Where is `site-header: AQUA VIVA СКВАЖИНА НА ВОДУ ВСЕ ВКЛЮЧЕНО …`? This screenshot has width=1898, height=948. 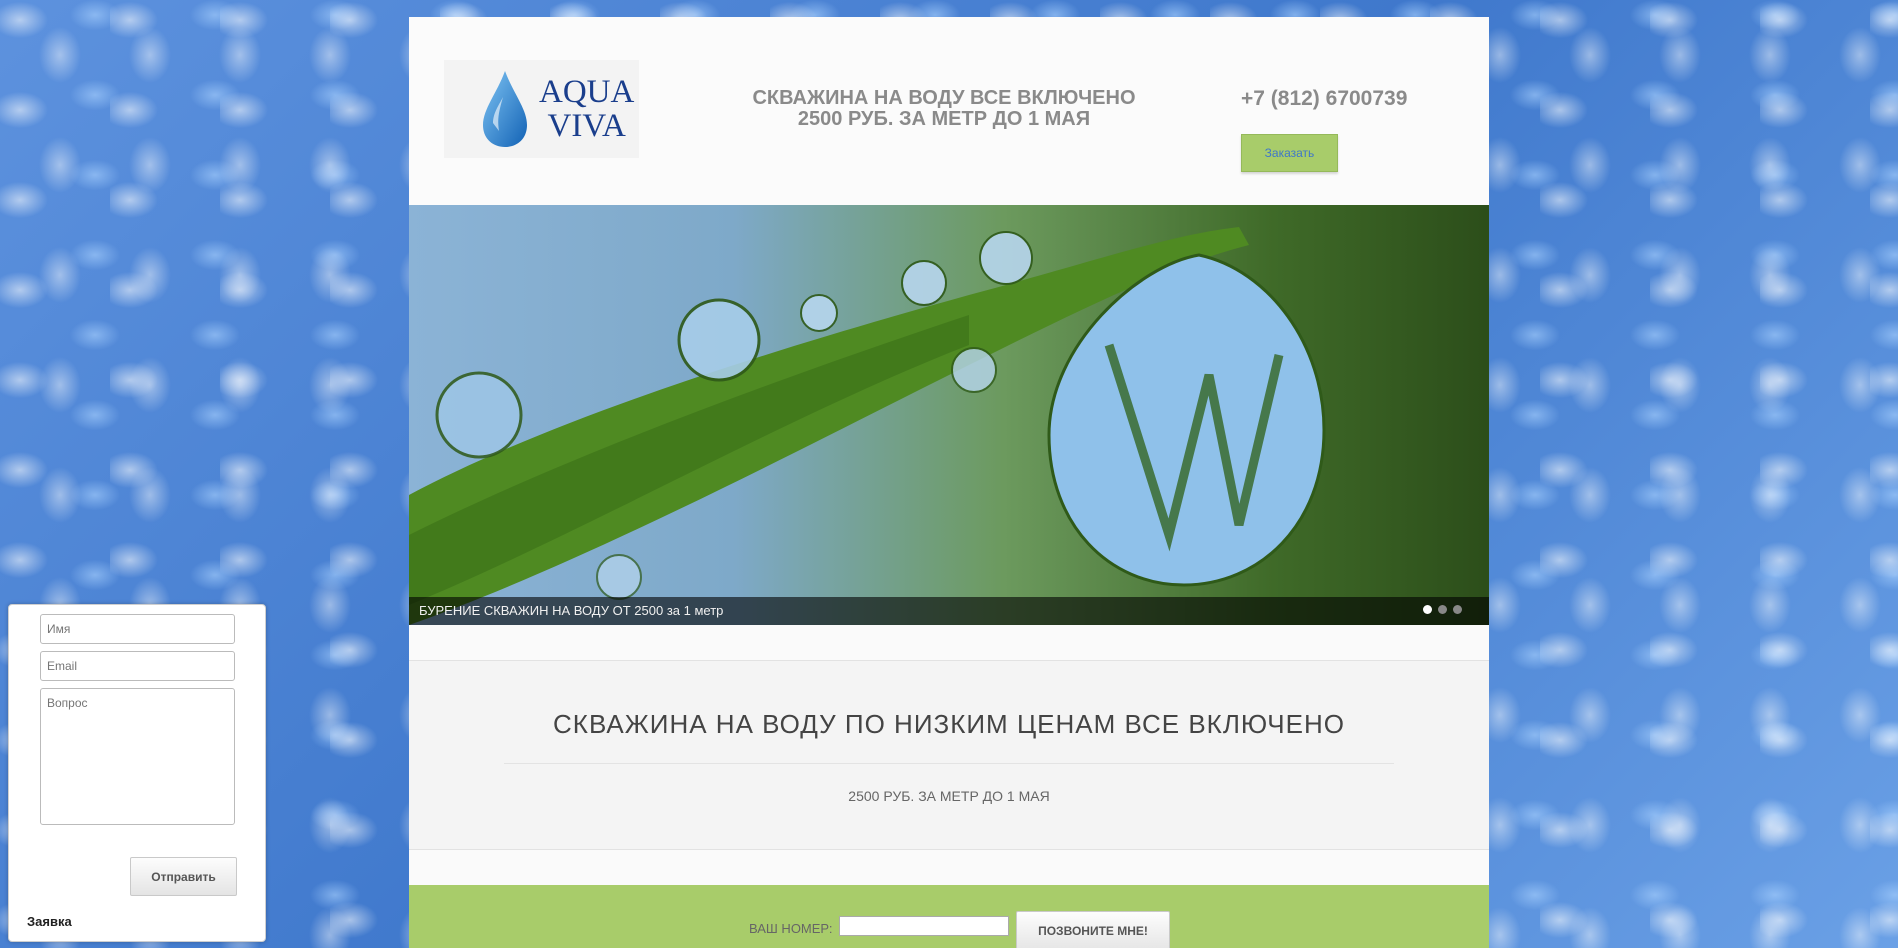
site-header: AQUA VIVA СКВАЖИНА НА ВОДУ ВСЕ ВКЛЮЧЕНО … is located at coordinates (949, 111).